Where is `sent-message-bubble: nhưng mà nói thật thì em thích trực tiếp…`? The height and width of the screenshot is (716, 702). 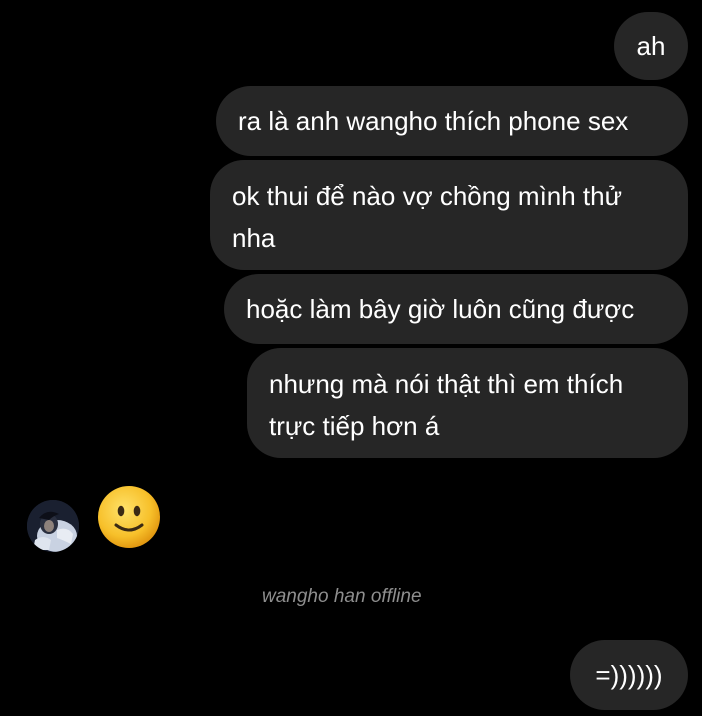 sent-message-bubble: nhưng mà nói thật thì em thích trực tiếp… is located at coordinates (467, 403).